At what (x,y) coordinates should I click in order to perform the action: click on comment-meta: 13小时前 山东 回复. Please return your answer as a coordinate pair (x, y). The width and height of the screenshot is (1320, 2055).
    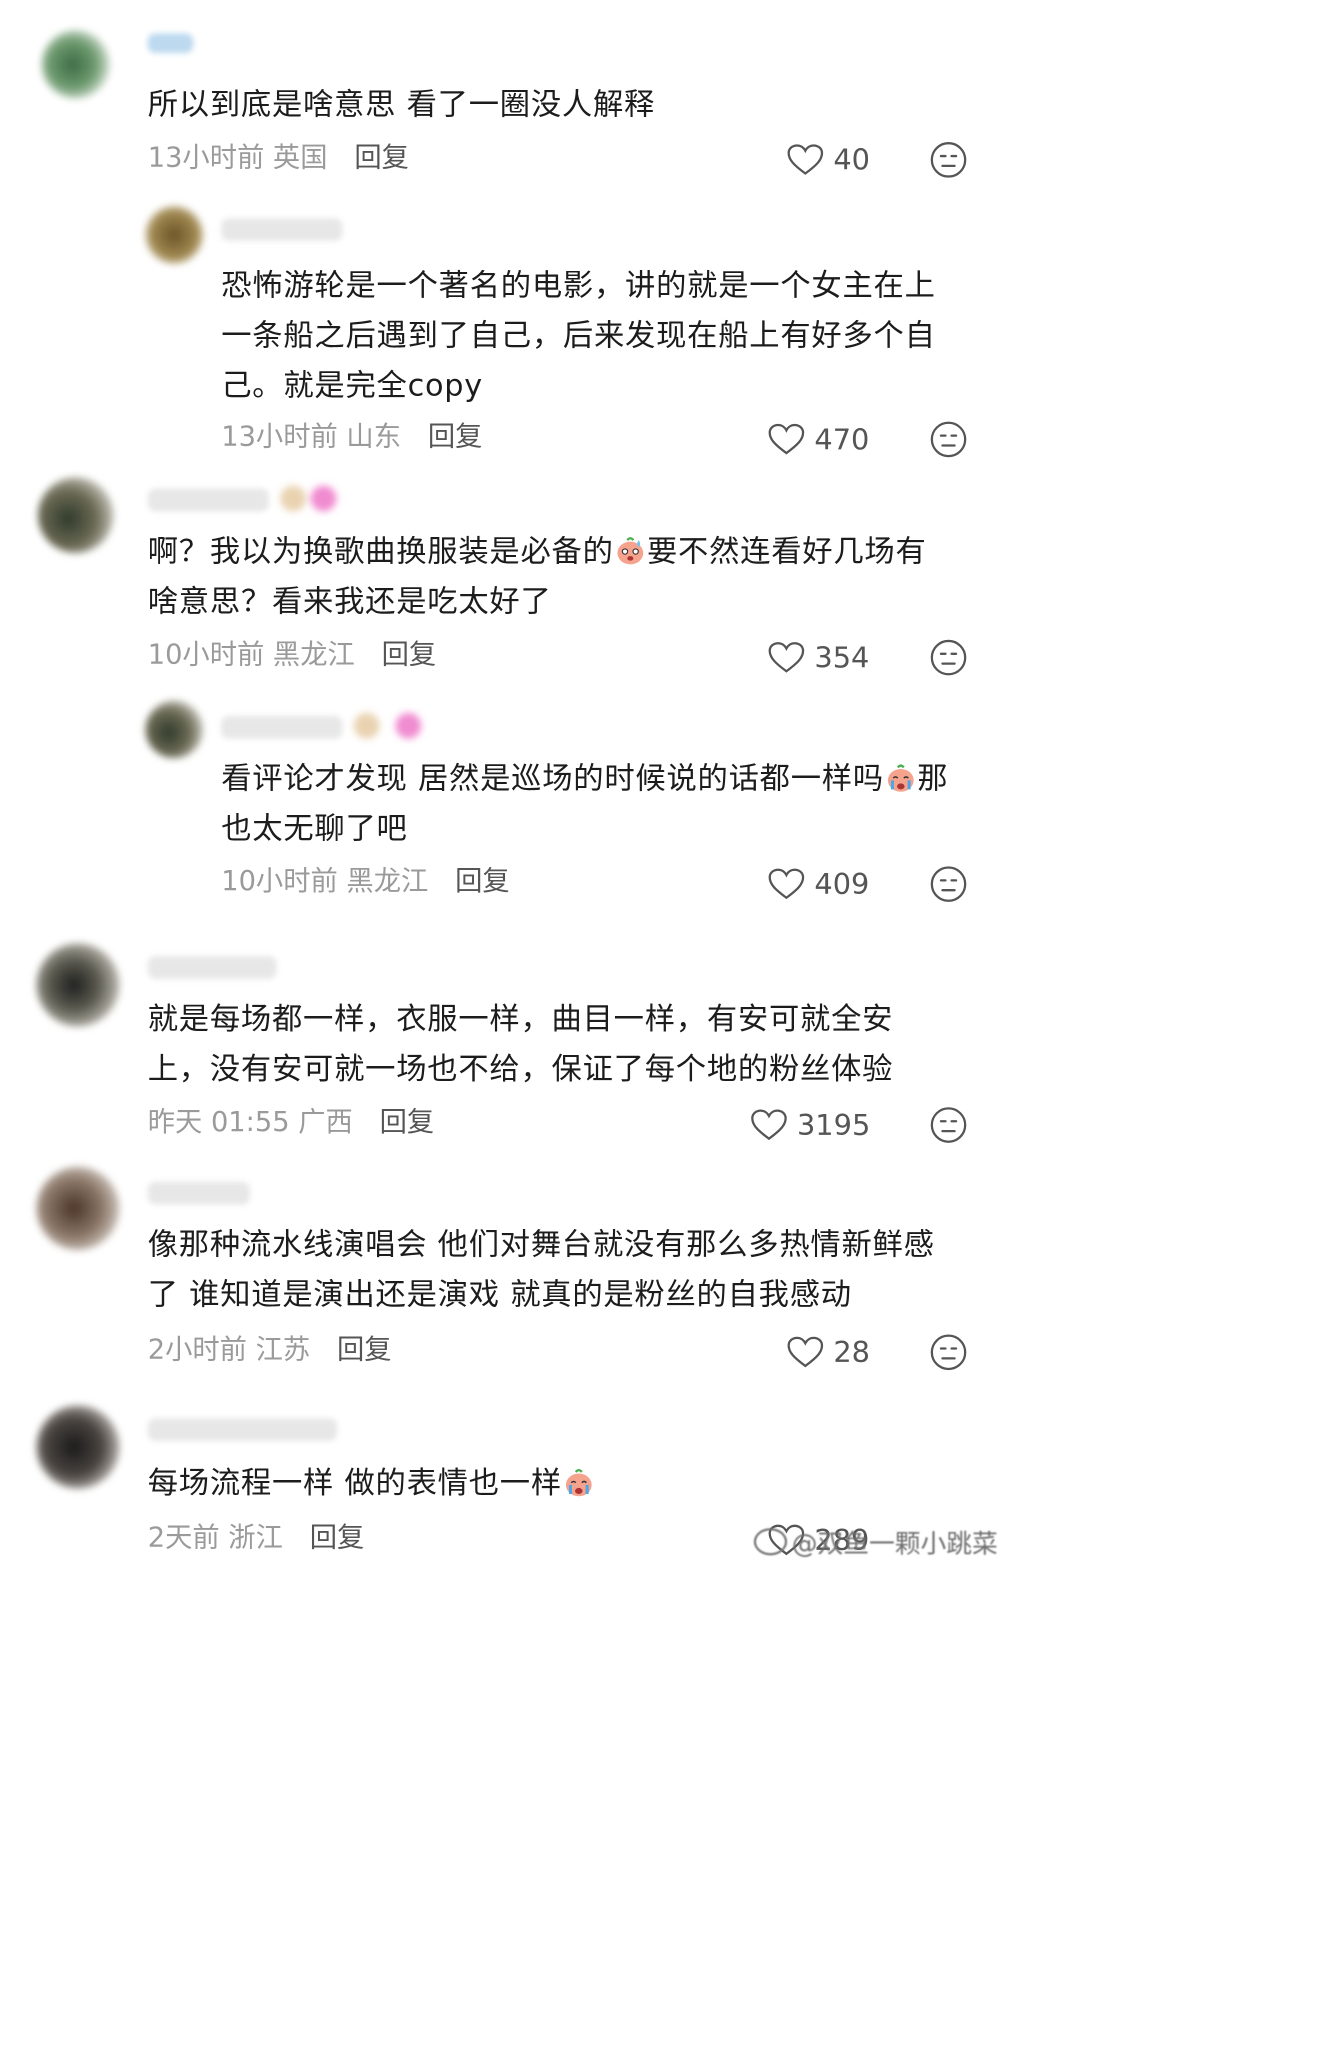
    Looking at the image, I should click on (351, 436).